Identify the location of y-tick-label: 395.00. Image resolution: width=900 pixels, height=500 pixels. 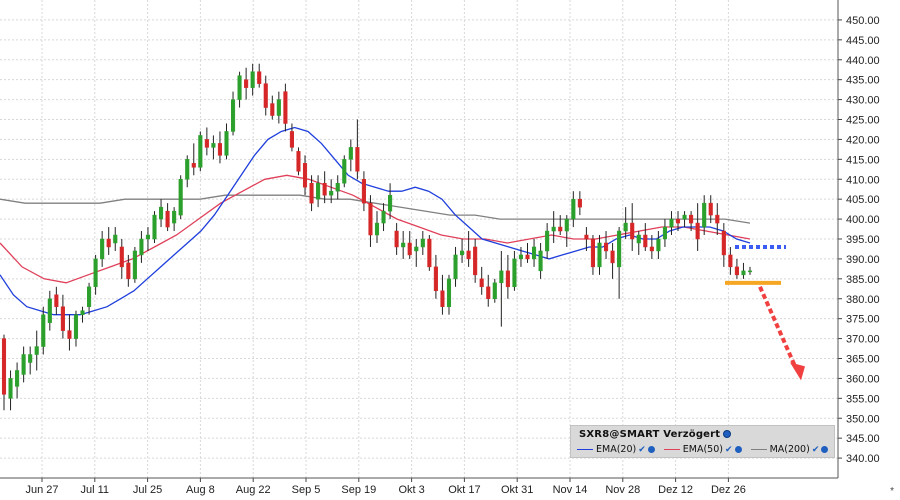
(863, 240).